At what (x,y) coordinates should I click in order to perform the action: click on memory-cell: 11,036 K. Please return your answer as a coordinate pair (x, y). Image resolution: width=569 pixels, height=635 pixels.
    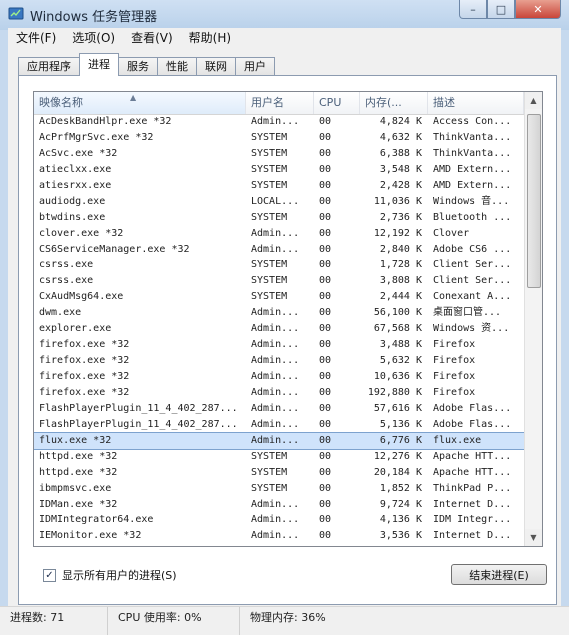
    Looking at the image, I should click on (397, 201).